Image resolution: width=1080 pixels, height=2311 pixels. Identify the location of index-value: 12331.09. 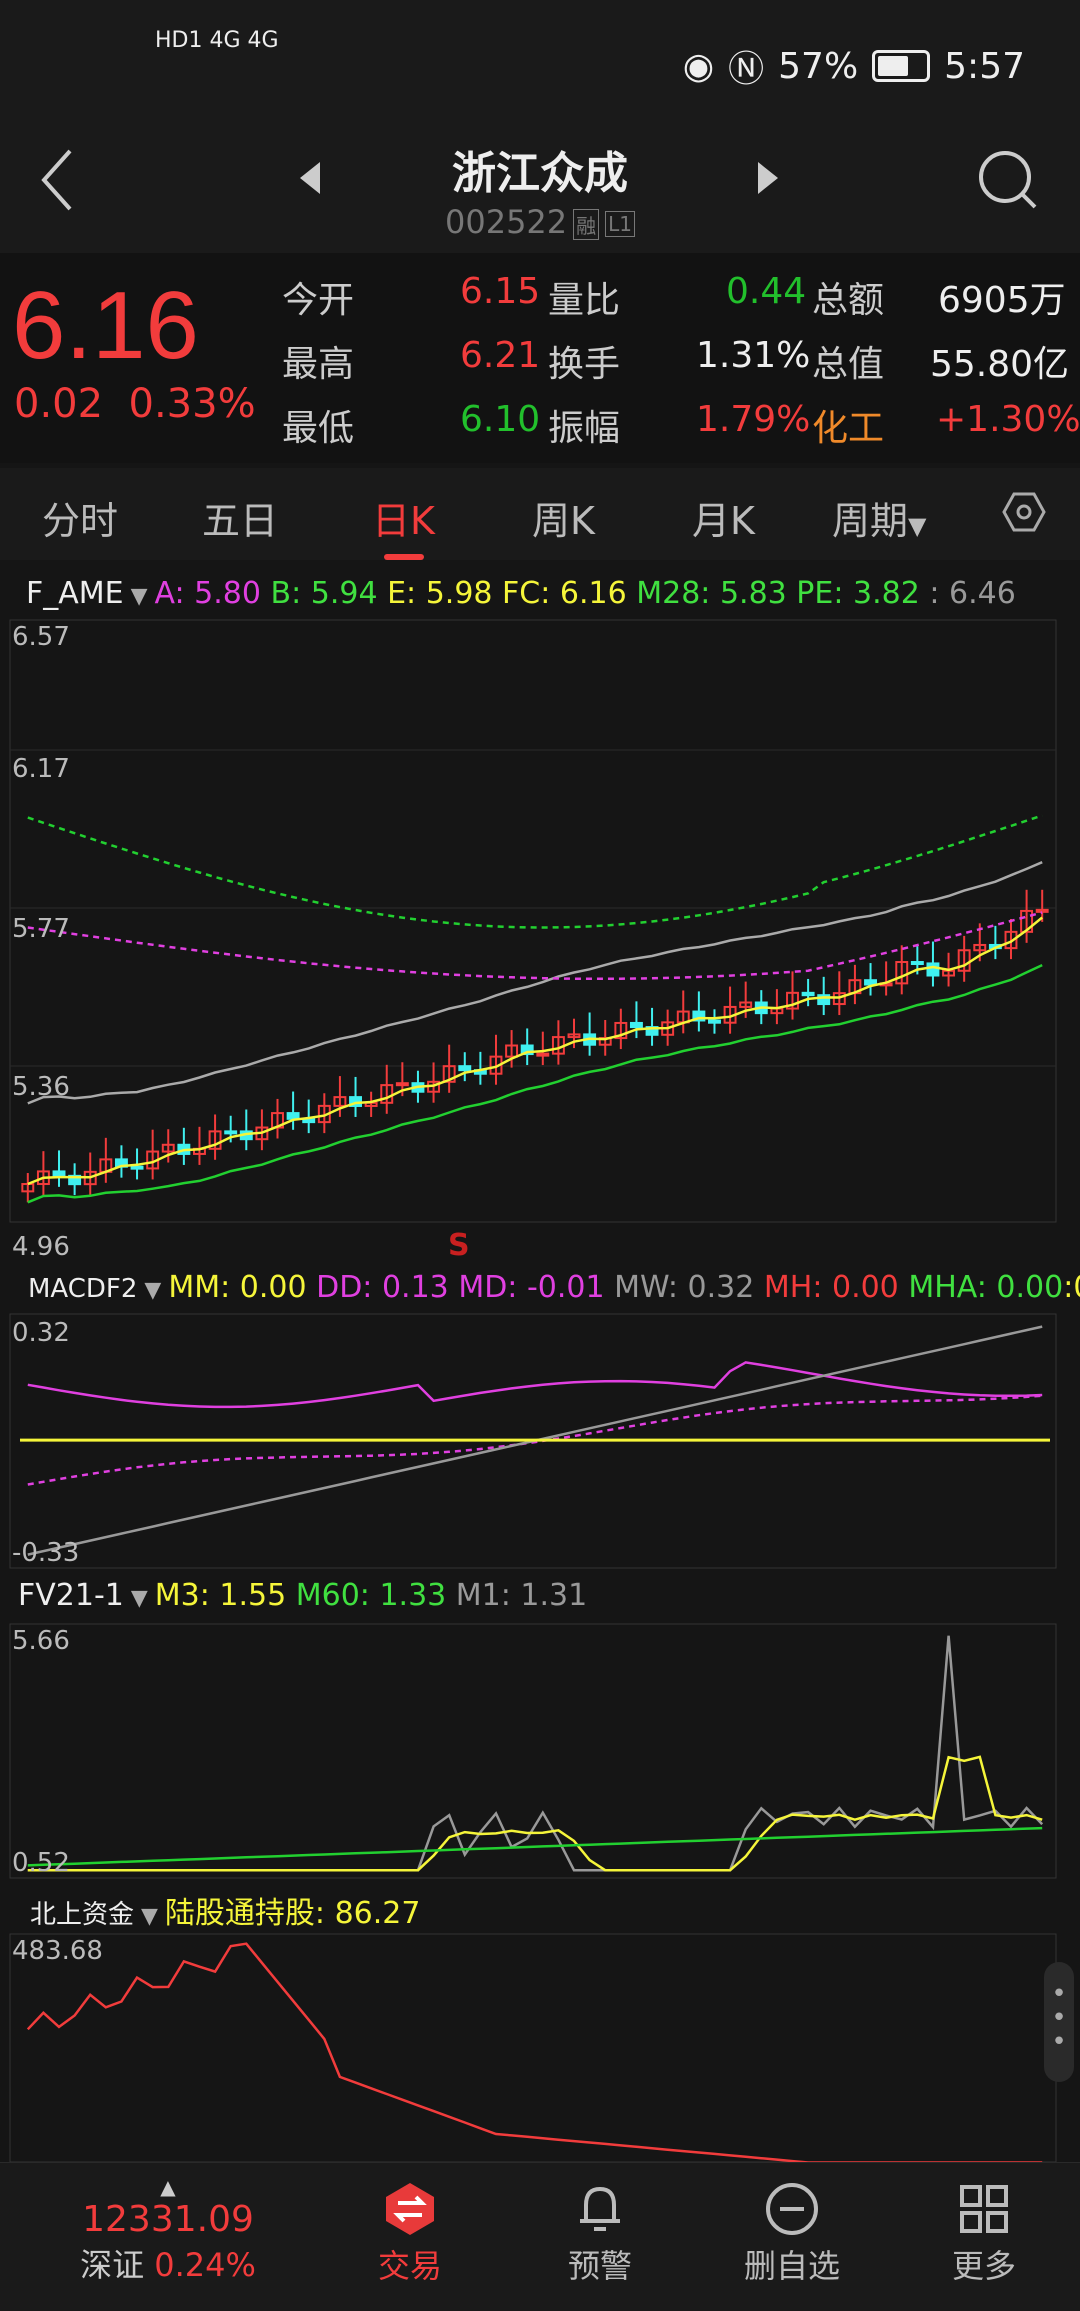
(168, 2219).